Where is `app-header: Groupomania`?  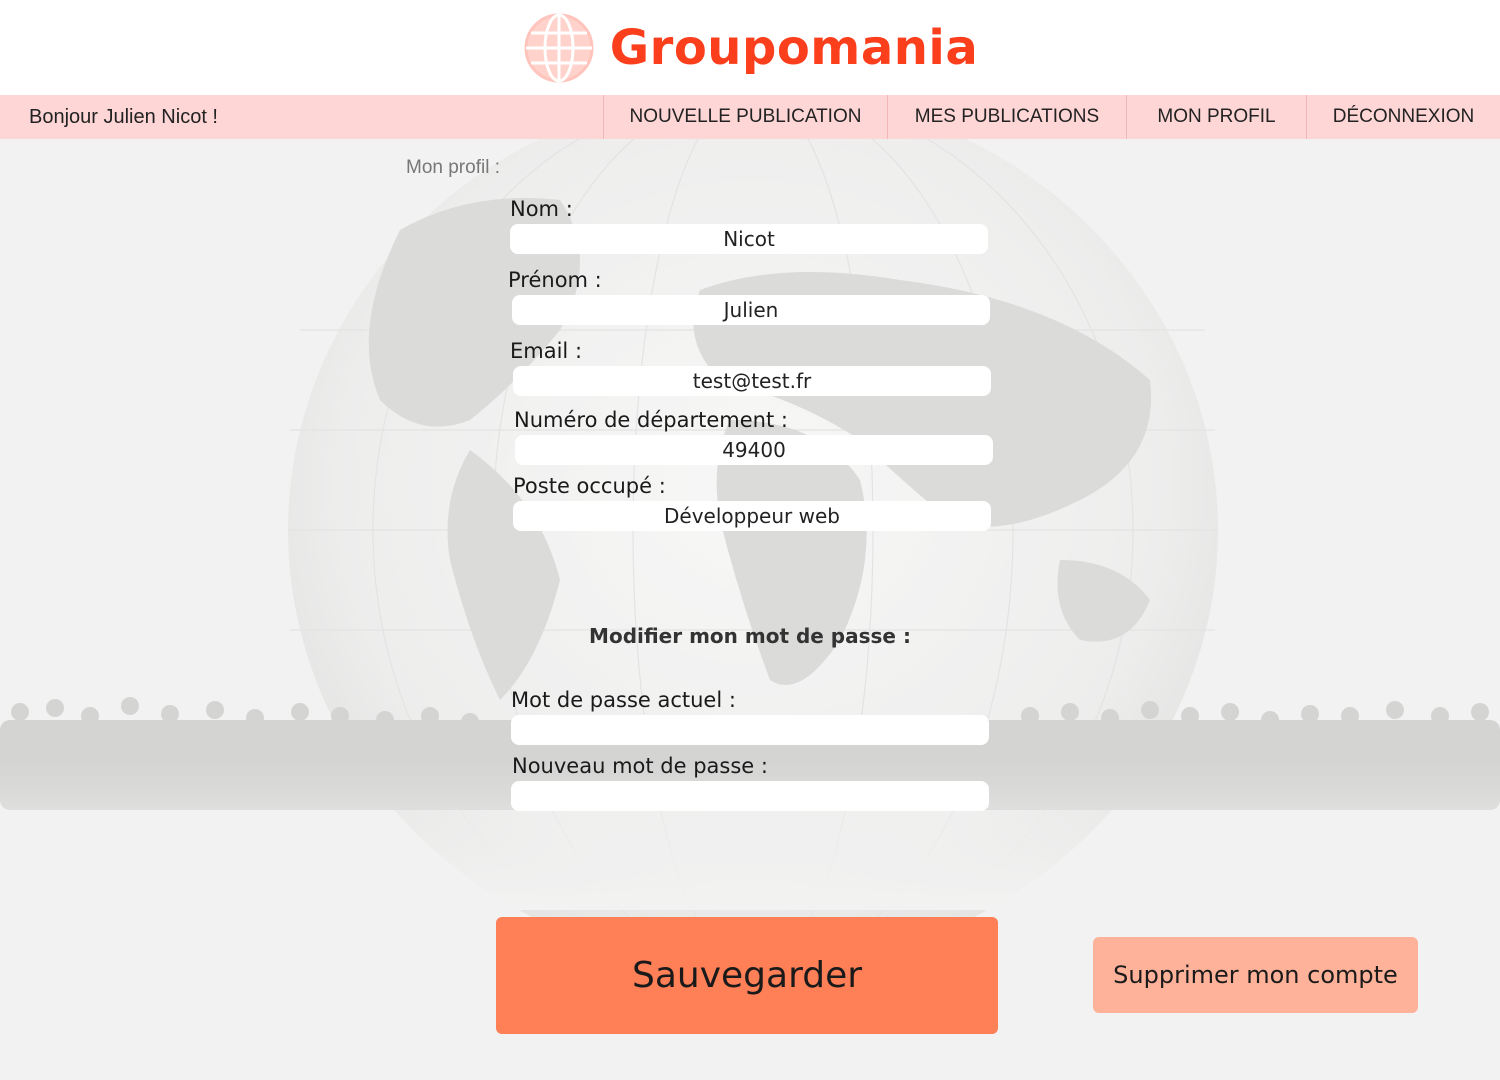 app-header: Groupomania is located at coordinates (750, 47).